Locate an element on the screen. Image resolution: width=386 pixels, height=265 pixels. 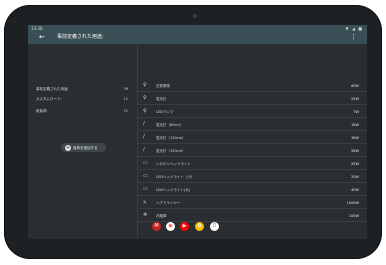
load-watts: 58W is located at coordinates (355, 150).